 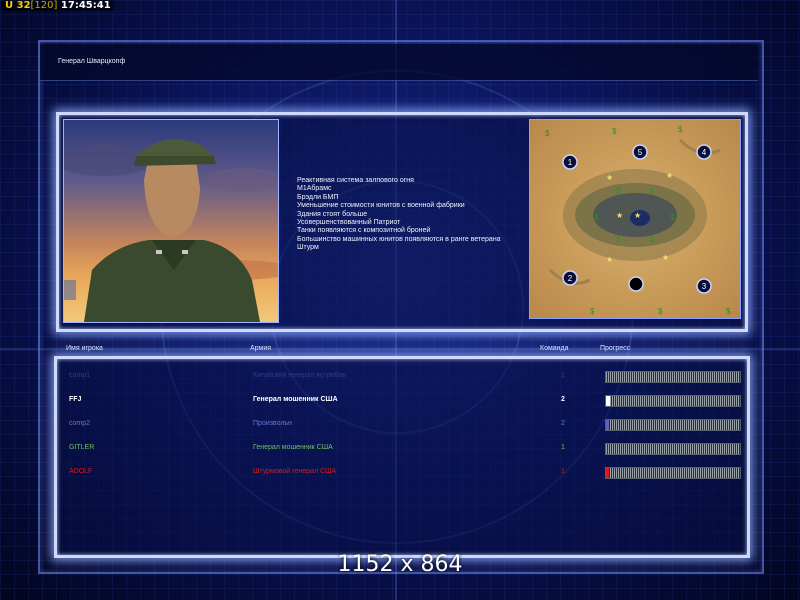 What do you see at coordinates (44, 5) in the screenshot?
I see `unit-cap: [120]` at bounding box center [44, 5].